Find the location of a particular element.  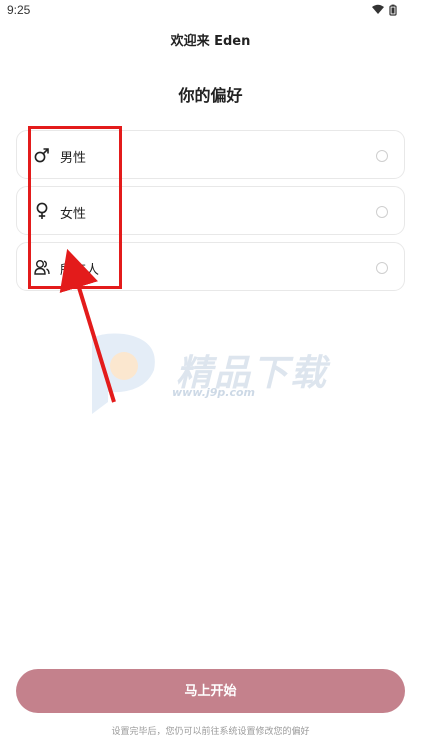

app-title: 欢迎来 Eden is located at coordinates (210, 41).